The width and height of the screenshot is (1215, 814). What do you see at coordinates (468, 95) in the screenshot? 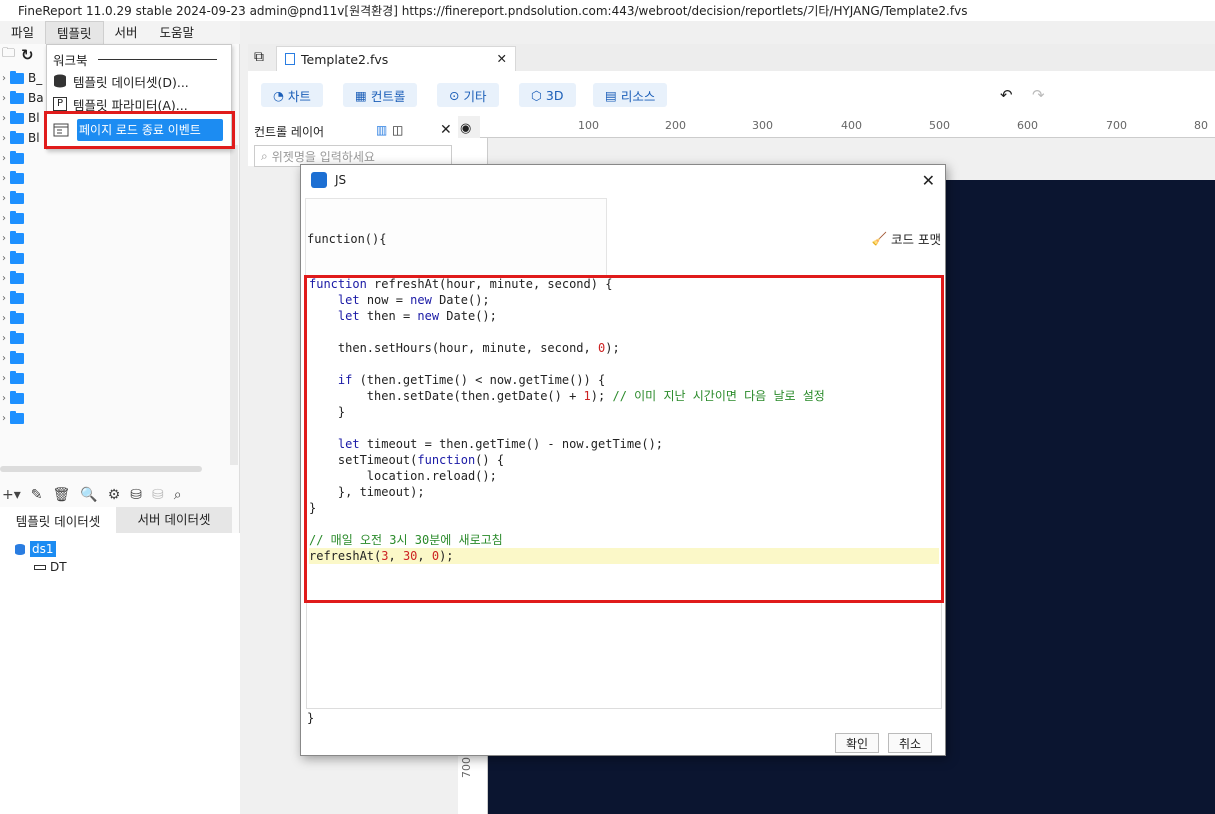
I see `more-button: ⊙ 기타` at bounding box center [468, 95].